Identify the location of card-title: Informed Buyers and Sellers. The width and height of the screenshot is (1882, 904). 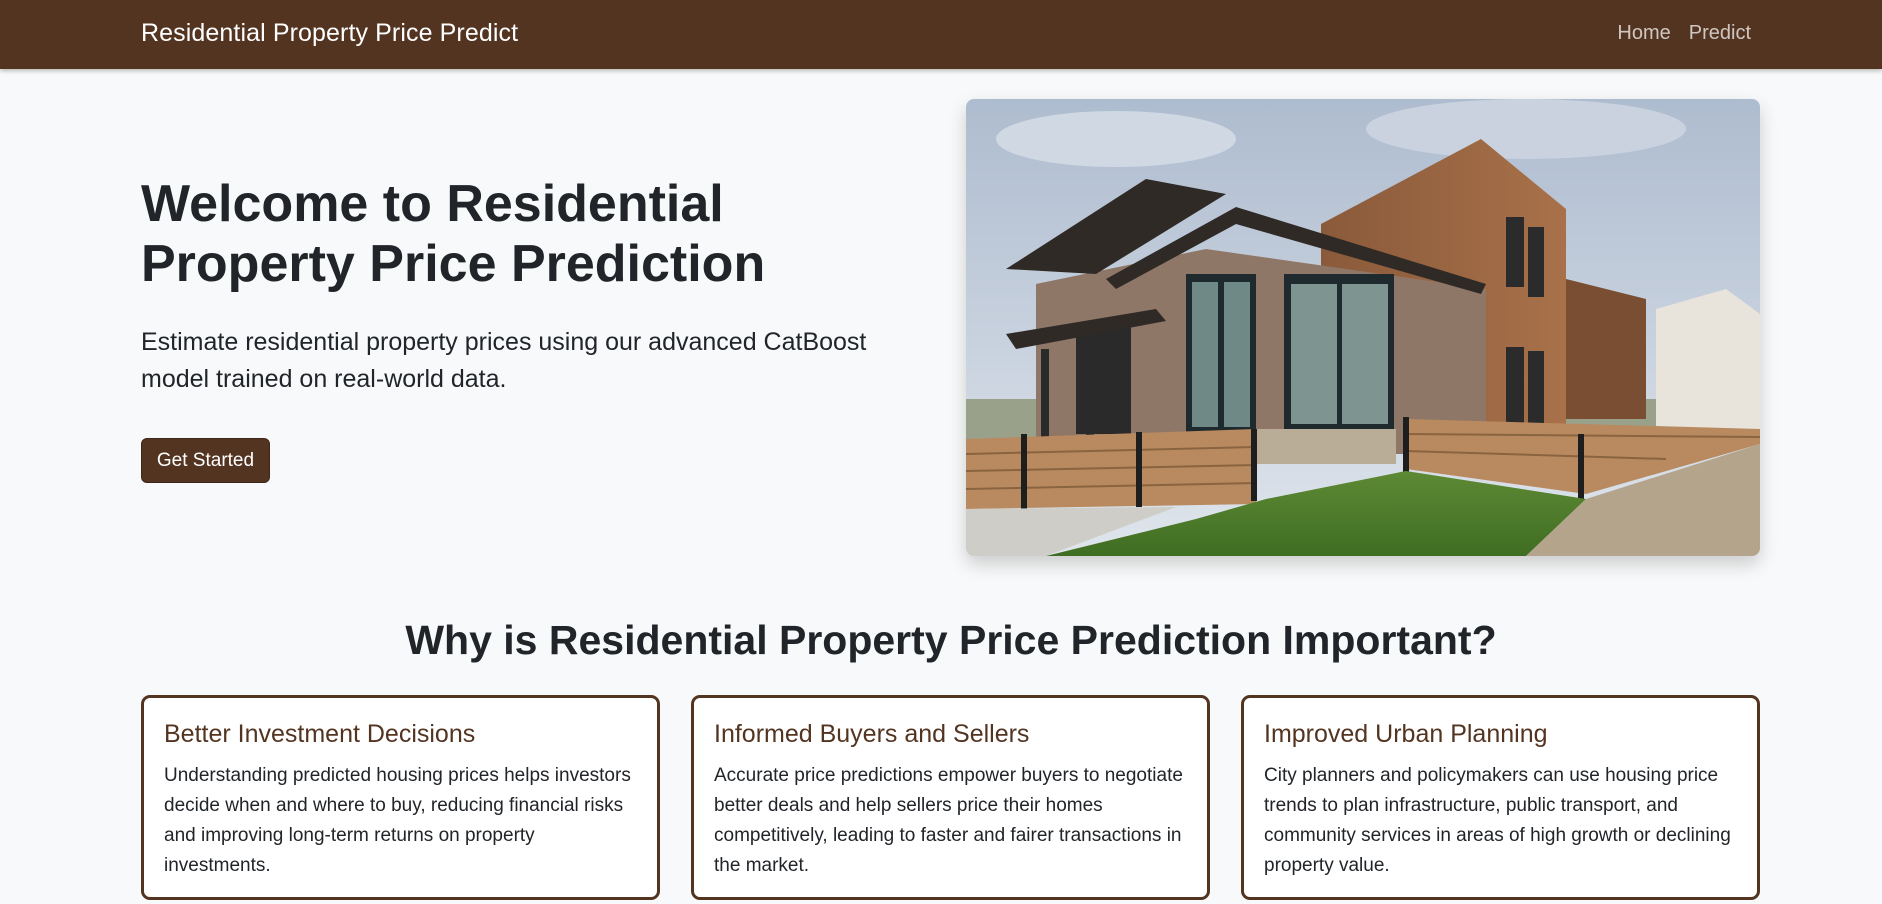
(872, 734).